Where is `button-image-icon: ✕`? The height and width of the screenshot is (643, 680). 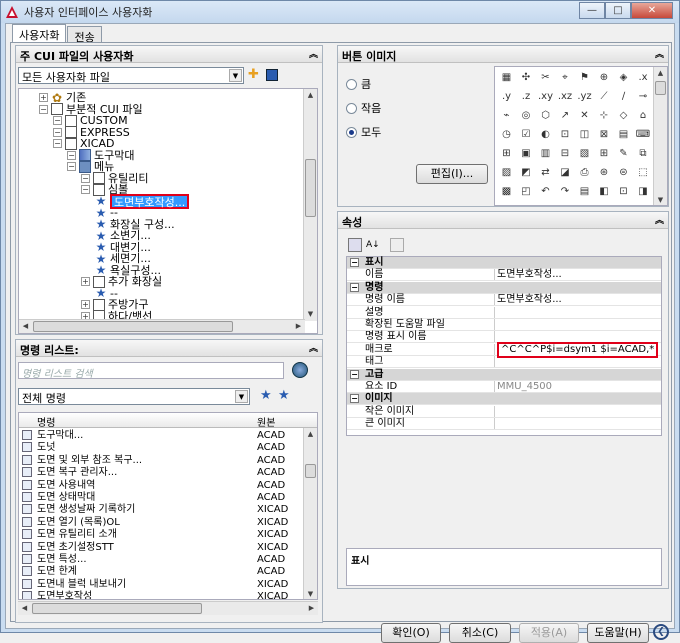
button-image-icon: ✕ is located at coordinates (584, 115).